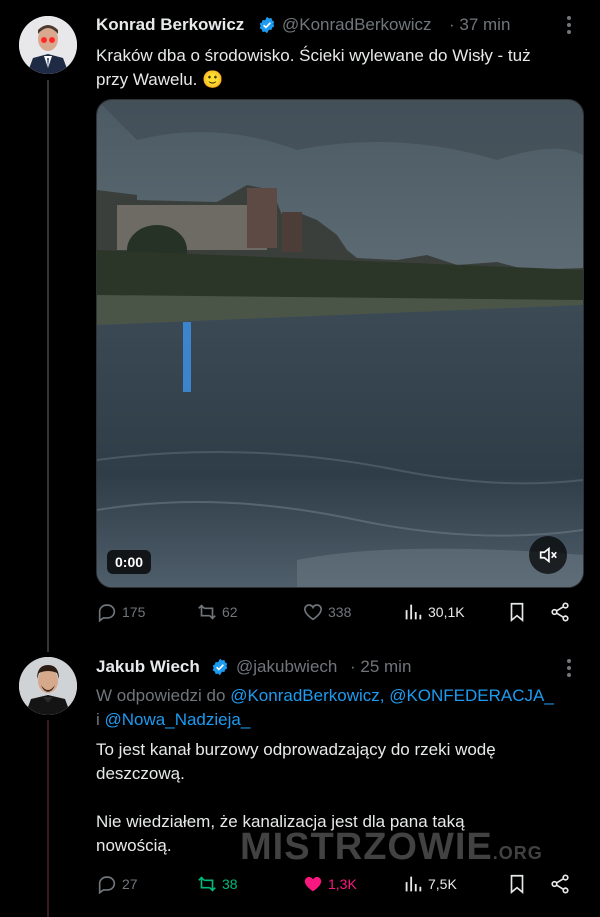  I want to click on repost-count: 62, so click(230, 612).